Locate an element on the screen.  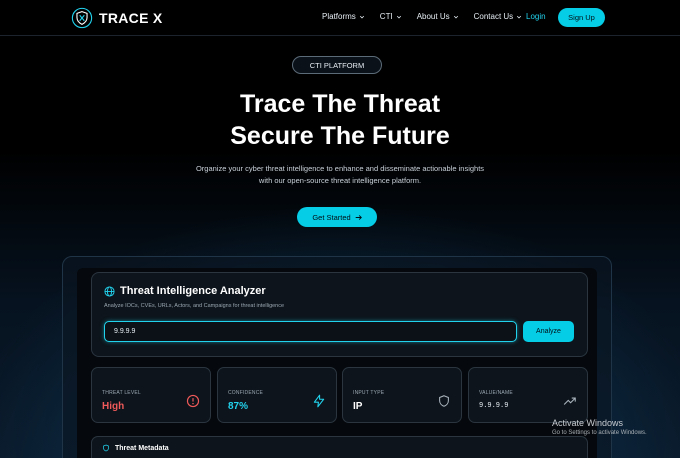
card-label: INPUT TYPE is located at coordinates (369, 393).